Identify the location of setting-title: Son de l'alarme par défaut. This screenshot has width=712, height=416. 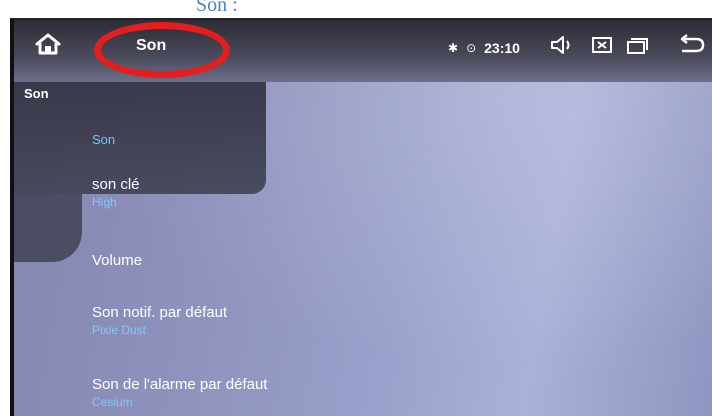
(180, 384).